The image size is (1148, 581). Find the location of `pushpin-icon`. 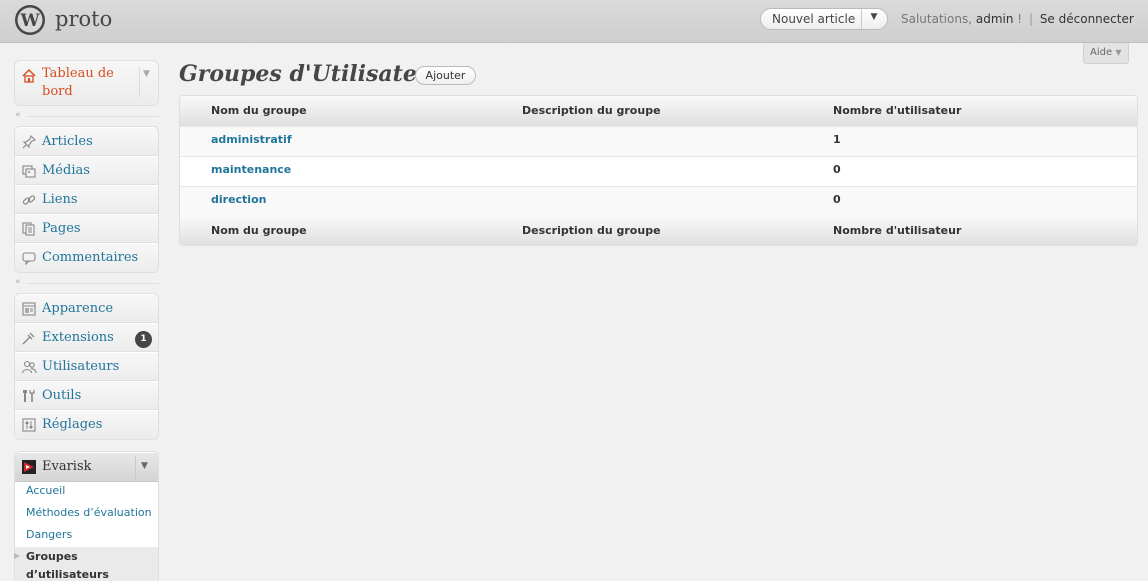

pushpin-icon is located at coordinates (29, 141).